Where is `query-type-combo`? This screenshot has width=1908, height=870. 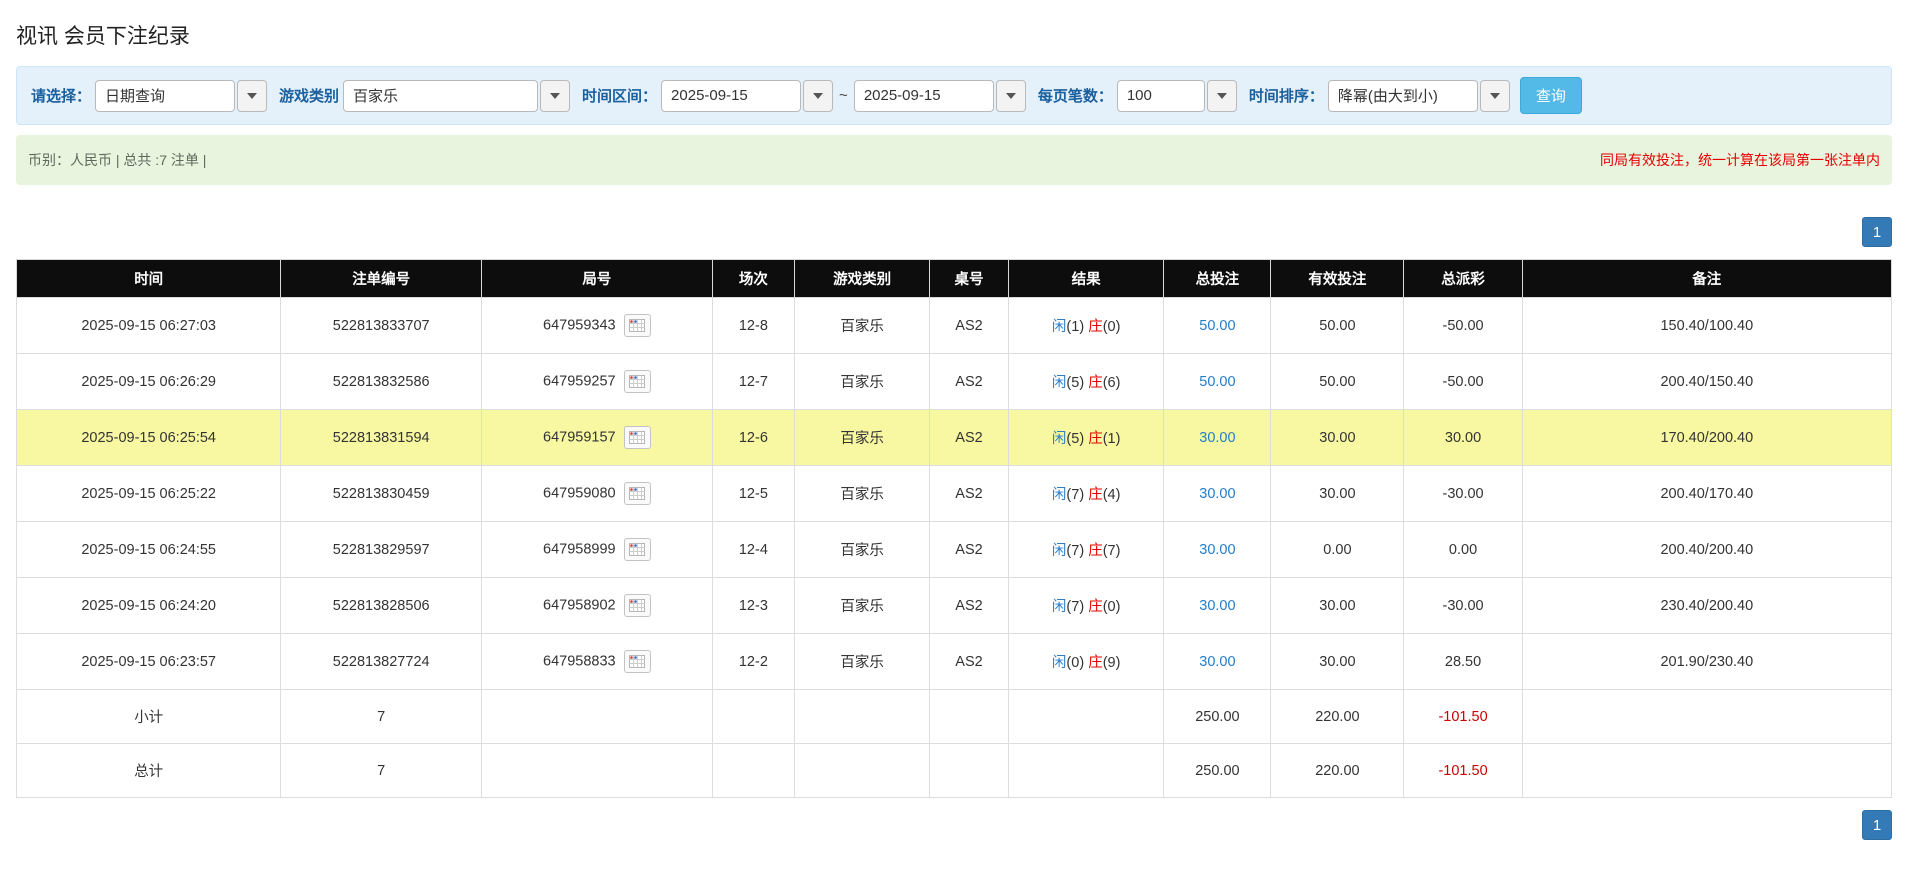 query-type-combo is located at coordinates (181, 95).